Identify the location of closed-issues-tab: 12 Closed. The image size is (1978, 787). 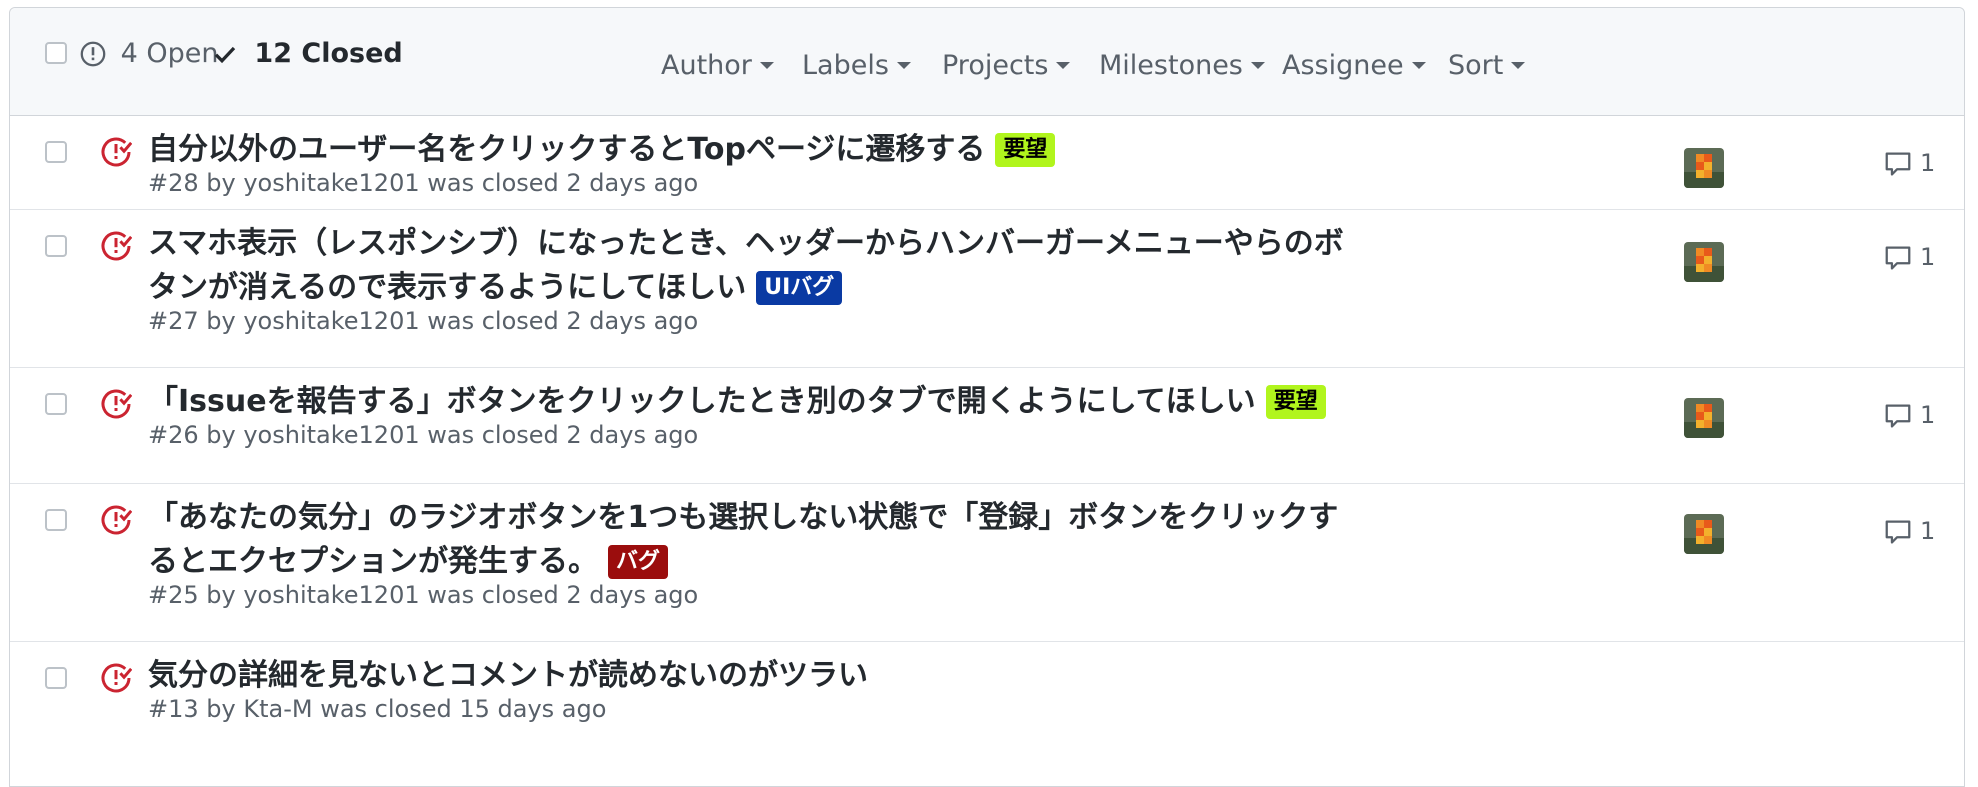
(308, 54).